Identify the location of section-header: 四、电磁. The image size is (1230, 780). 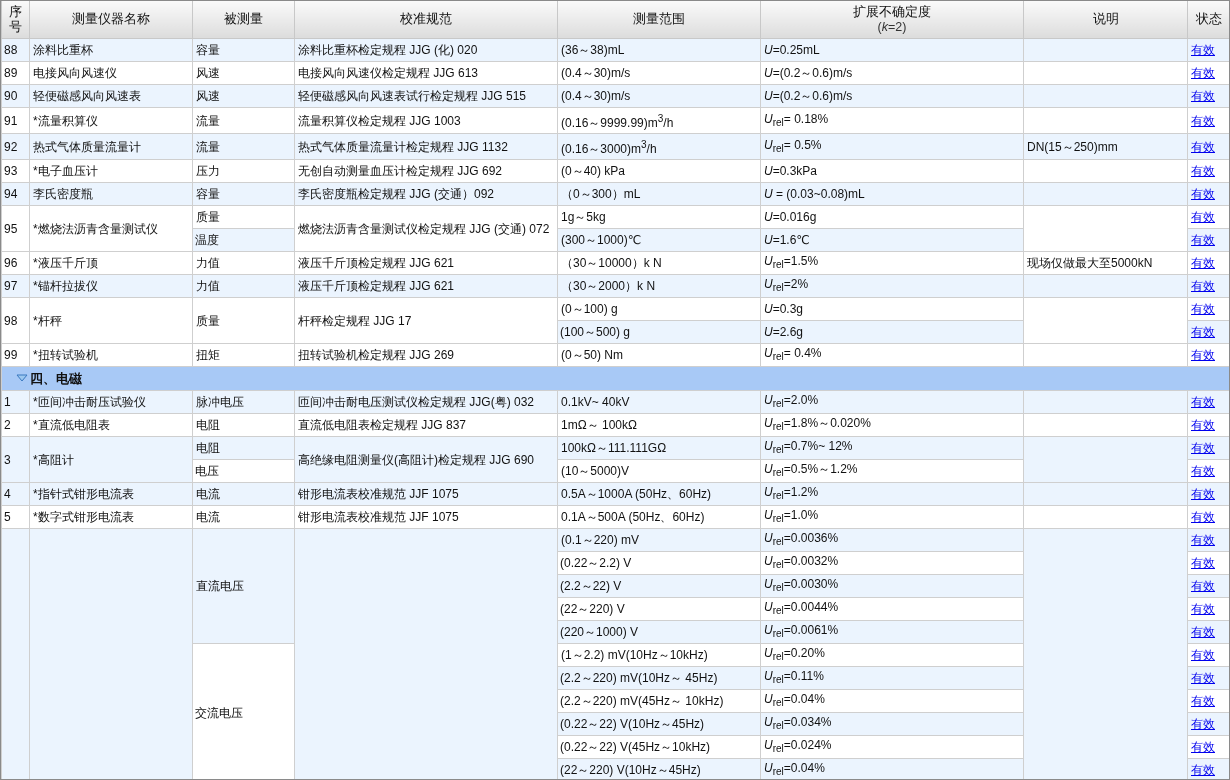
(615, 378).